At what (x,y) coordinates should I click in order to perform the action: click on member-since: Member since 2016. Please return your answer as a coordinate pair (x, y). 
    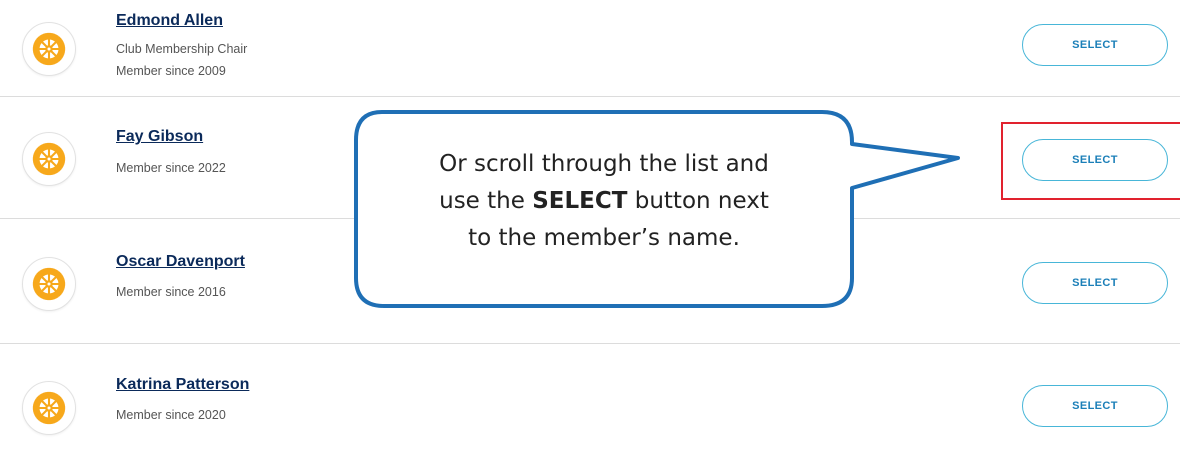
    Looking at the image, I should click on (171, 292).